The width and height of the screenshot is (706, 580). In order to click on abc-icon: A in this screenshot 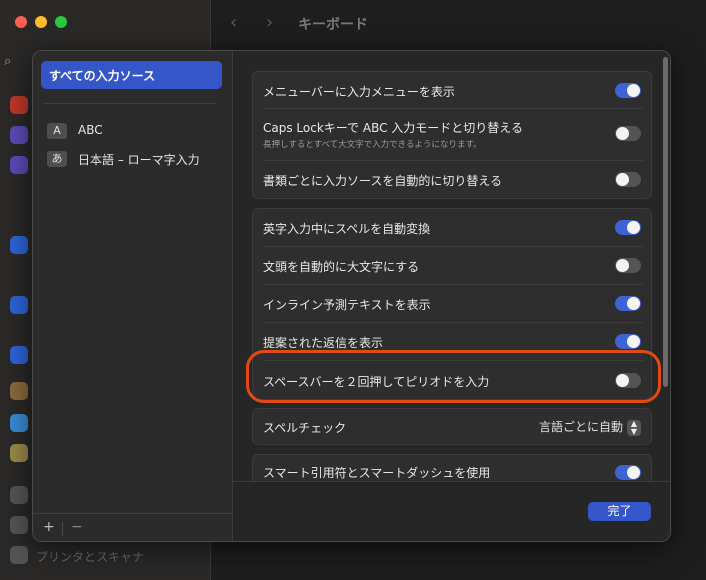, I will do `click(57, 131)`.